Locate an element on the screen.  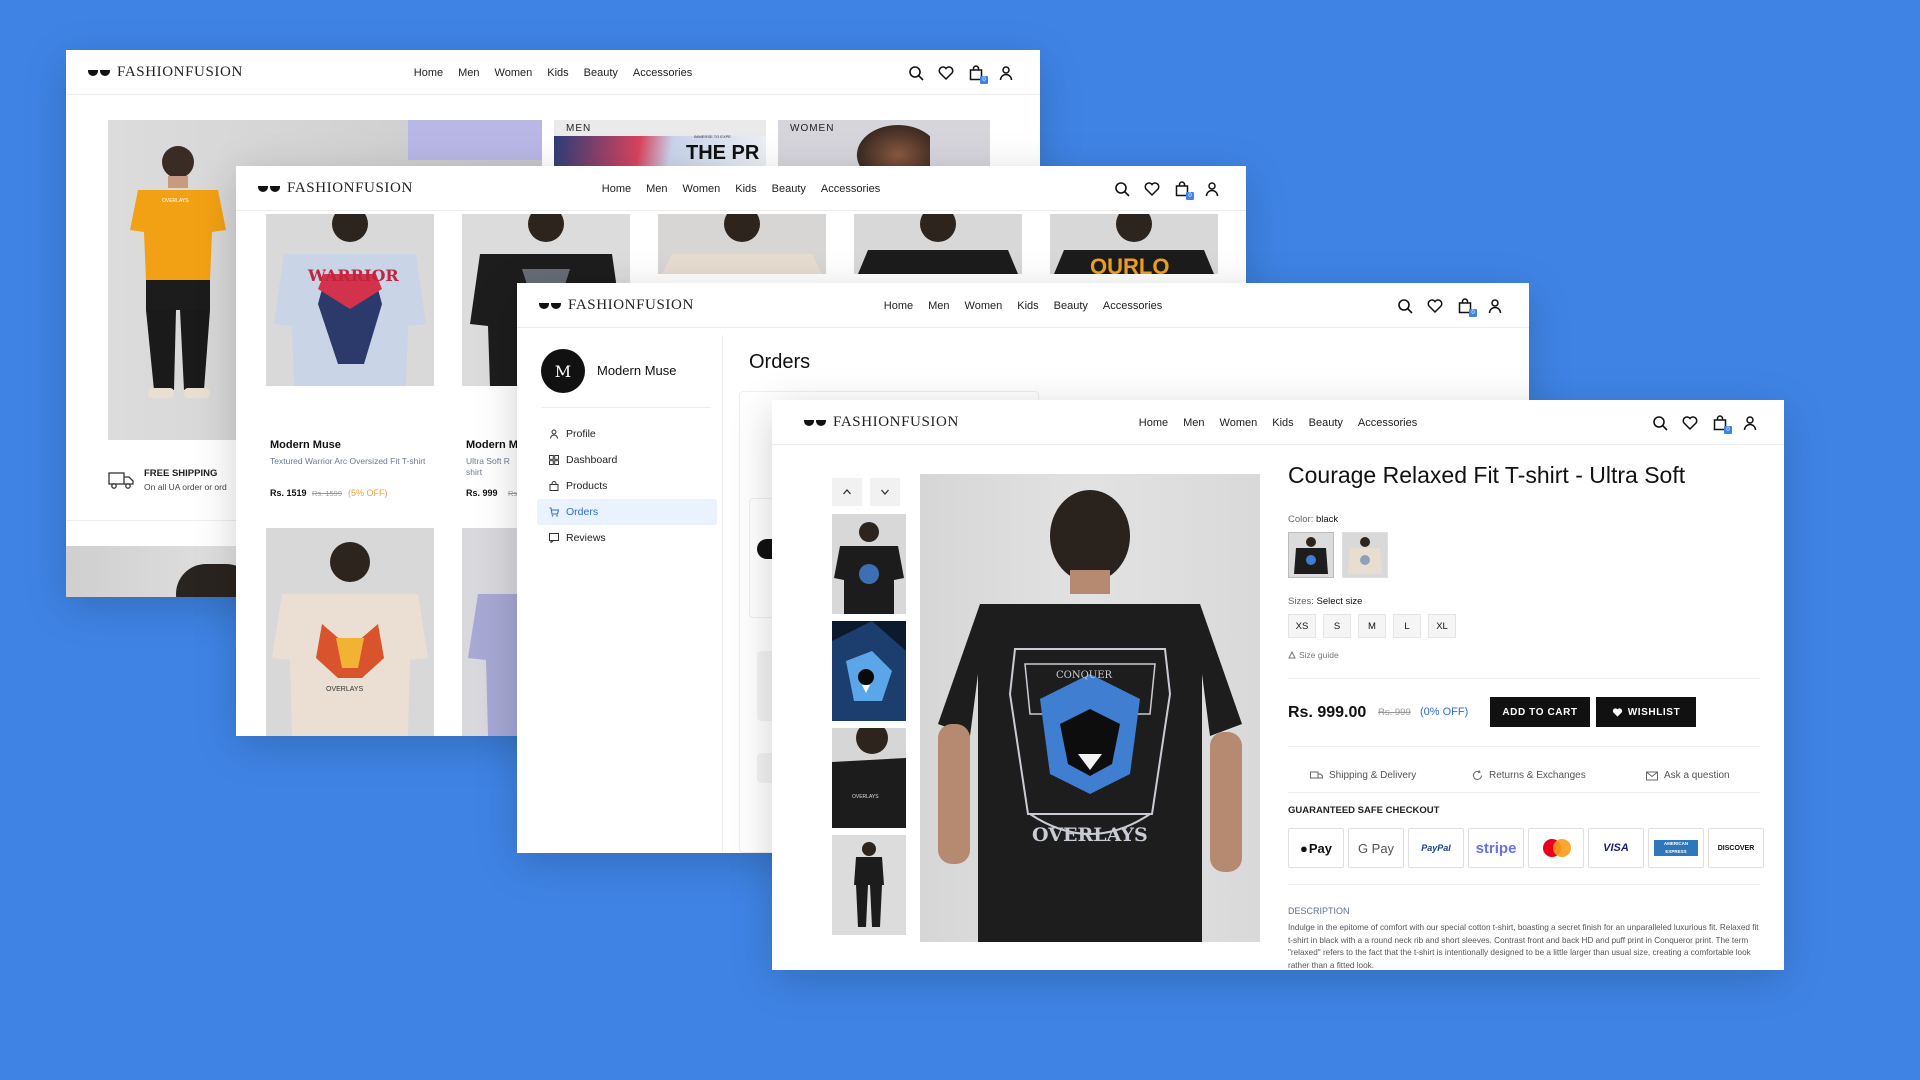
header-icons: 0 is located at coordinates (1167, 188).